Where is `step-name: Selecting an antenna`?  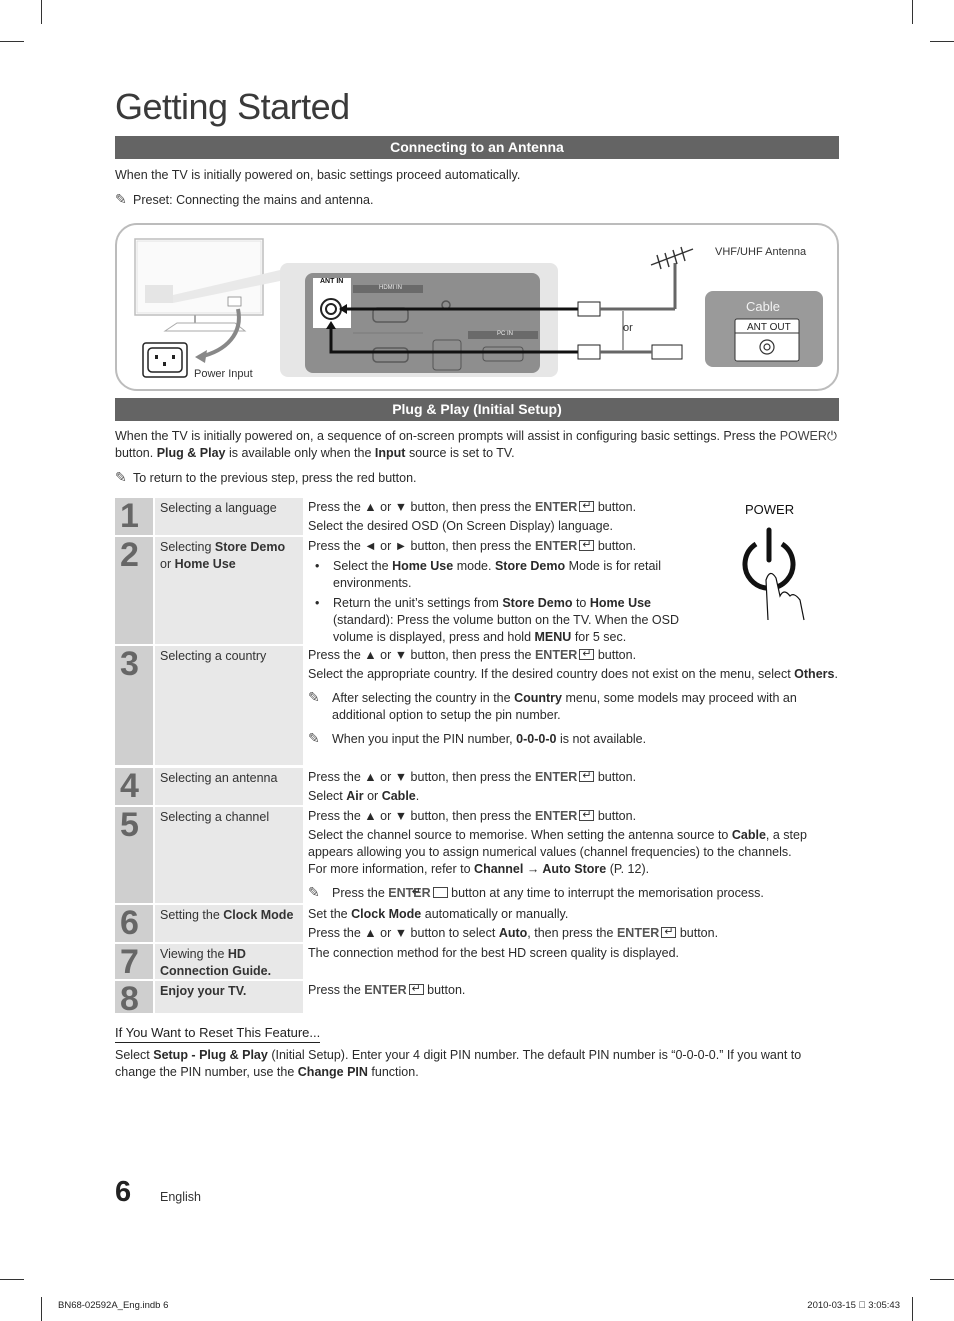 step-name: Selecting an antenna is located at coordinates (229, 786).